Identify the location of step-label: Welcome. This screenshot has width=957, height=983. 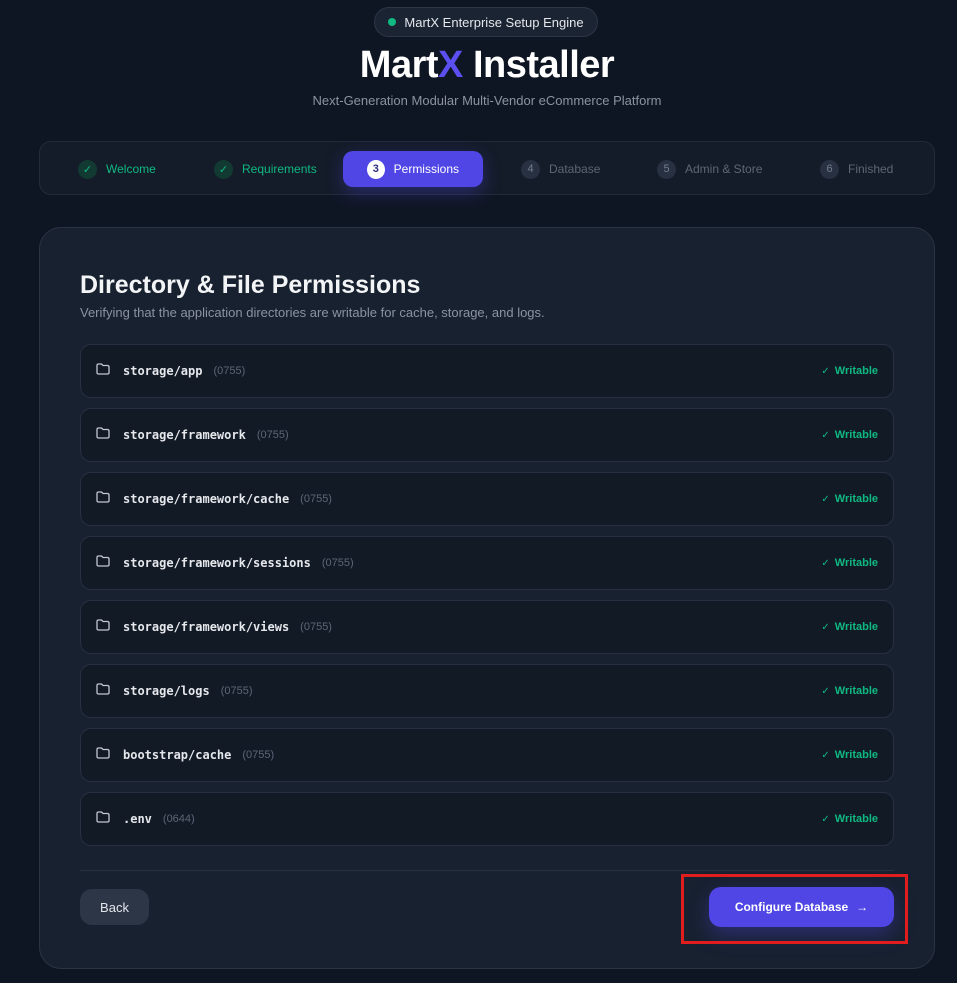
(131, 169).